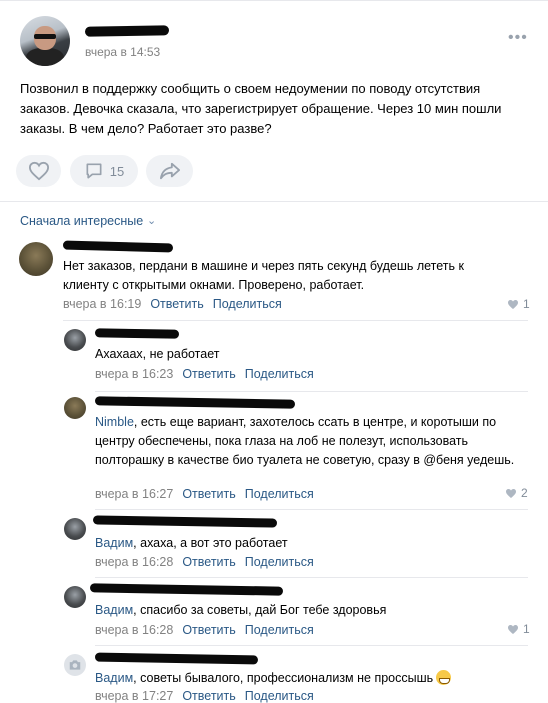  What do you see at coordinates (518, 38) in the screenshot?
I see `more-icon: •••` at bounding box center [518, 38].